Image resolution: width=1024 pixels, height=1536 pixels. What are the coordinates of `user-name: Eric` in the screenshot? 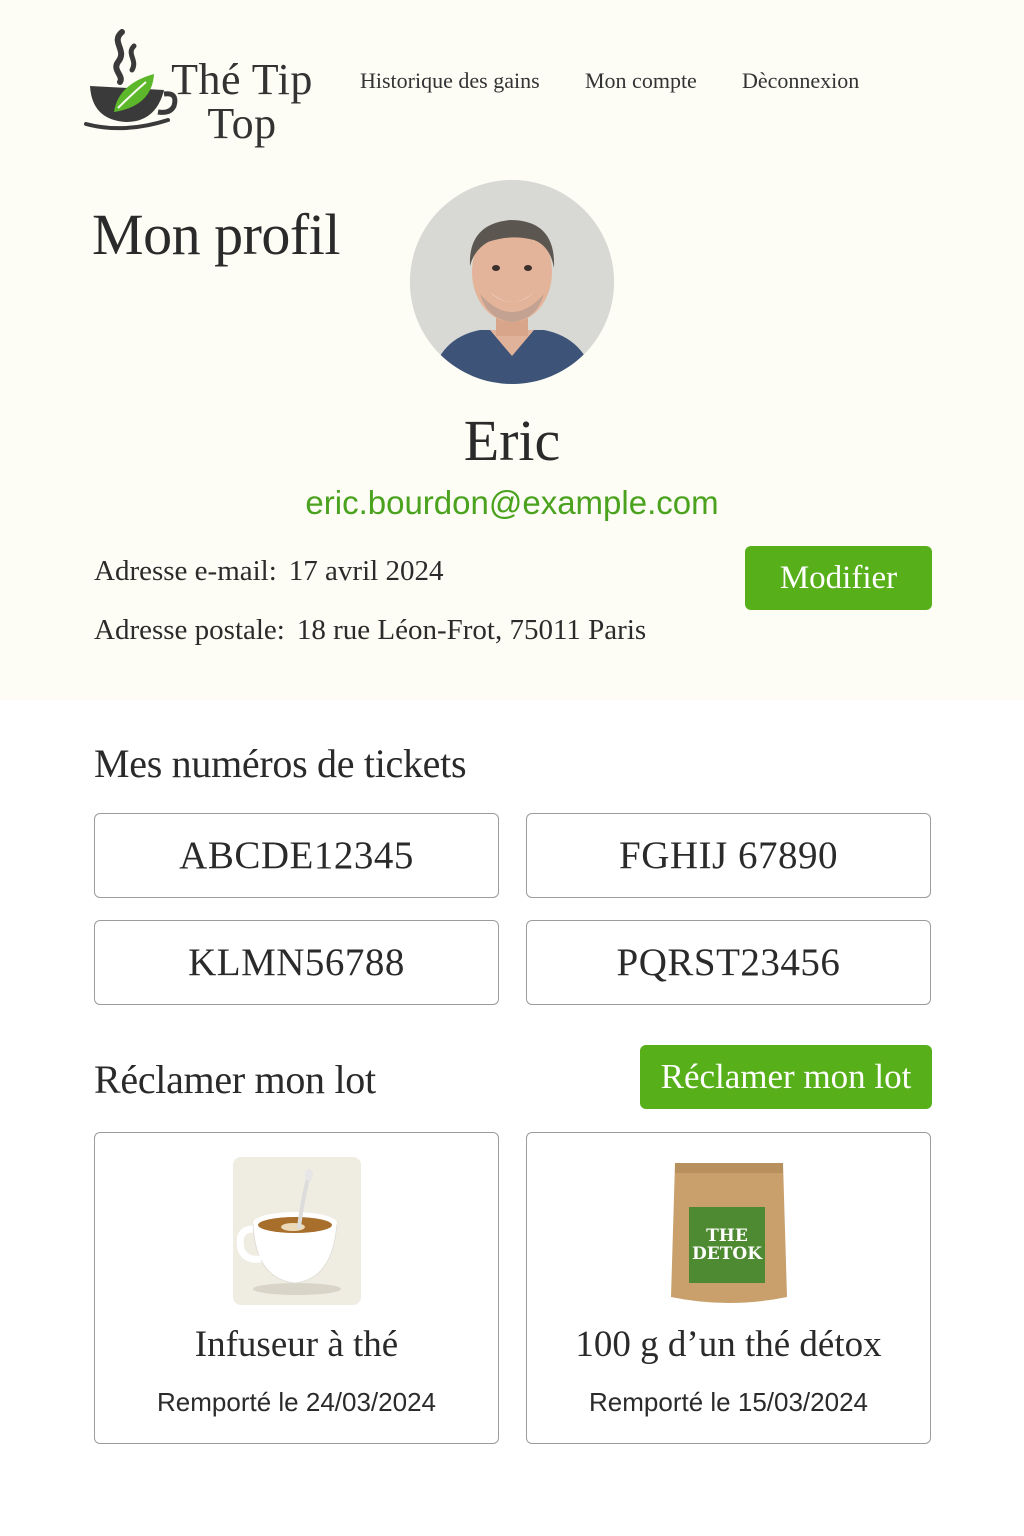 It's located at (512, 440).